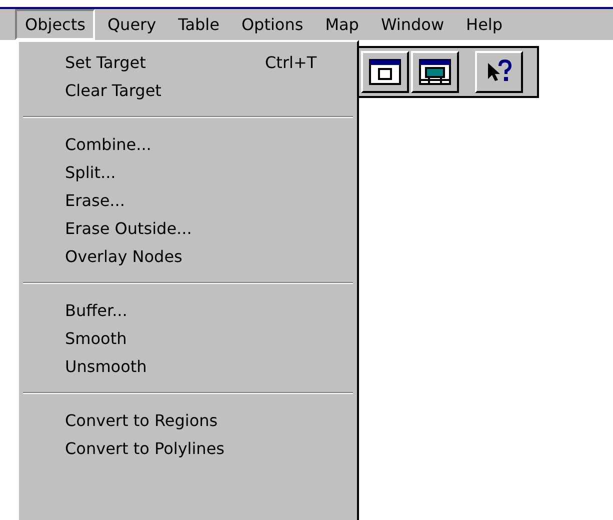 Image resolution: width=613 pixels, height=520 pixels. I want to click on menu-title: Help, so click(484, 24).